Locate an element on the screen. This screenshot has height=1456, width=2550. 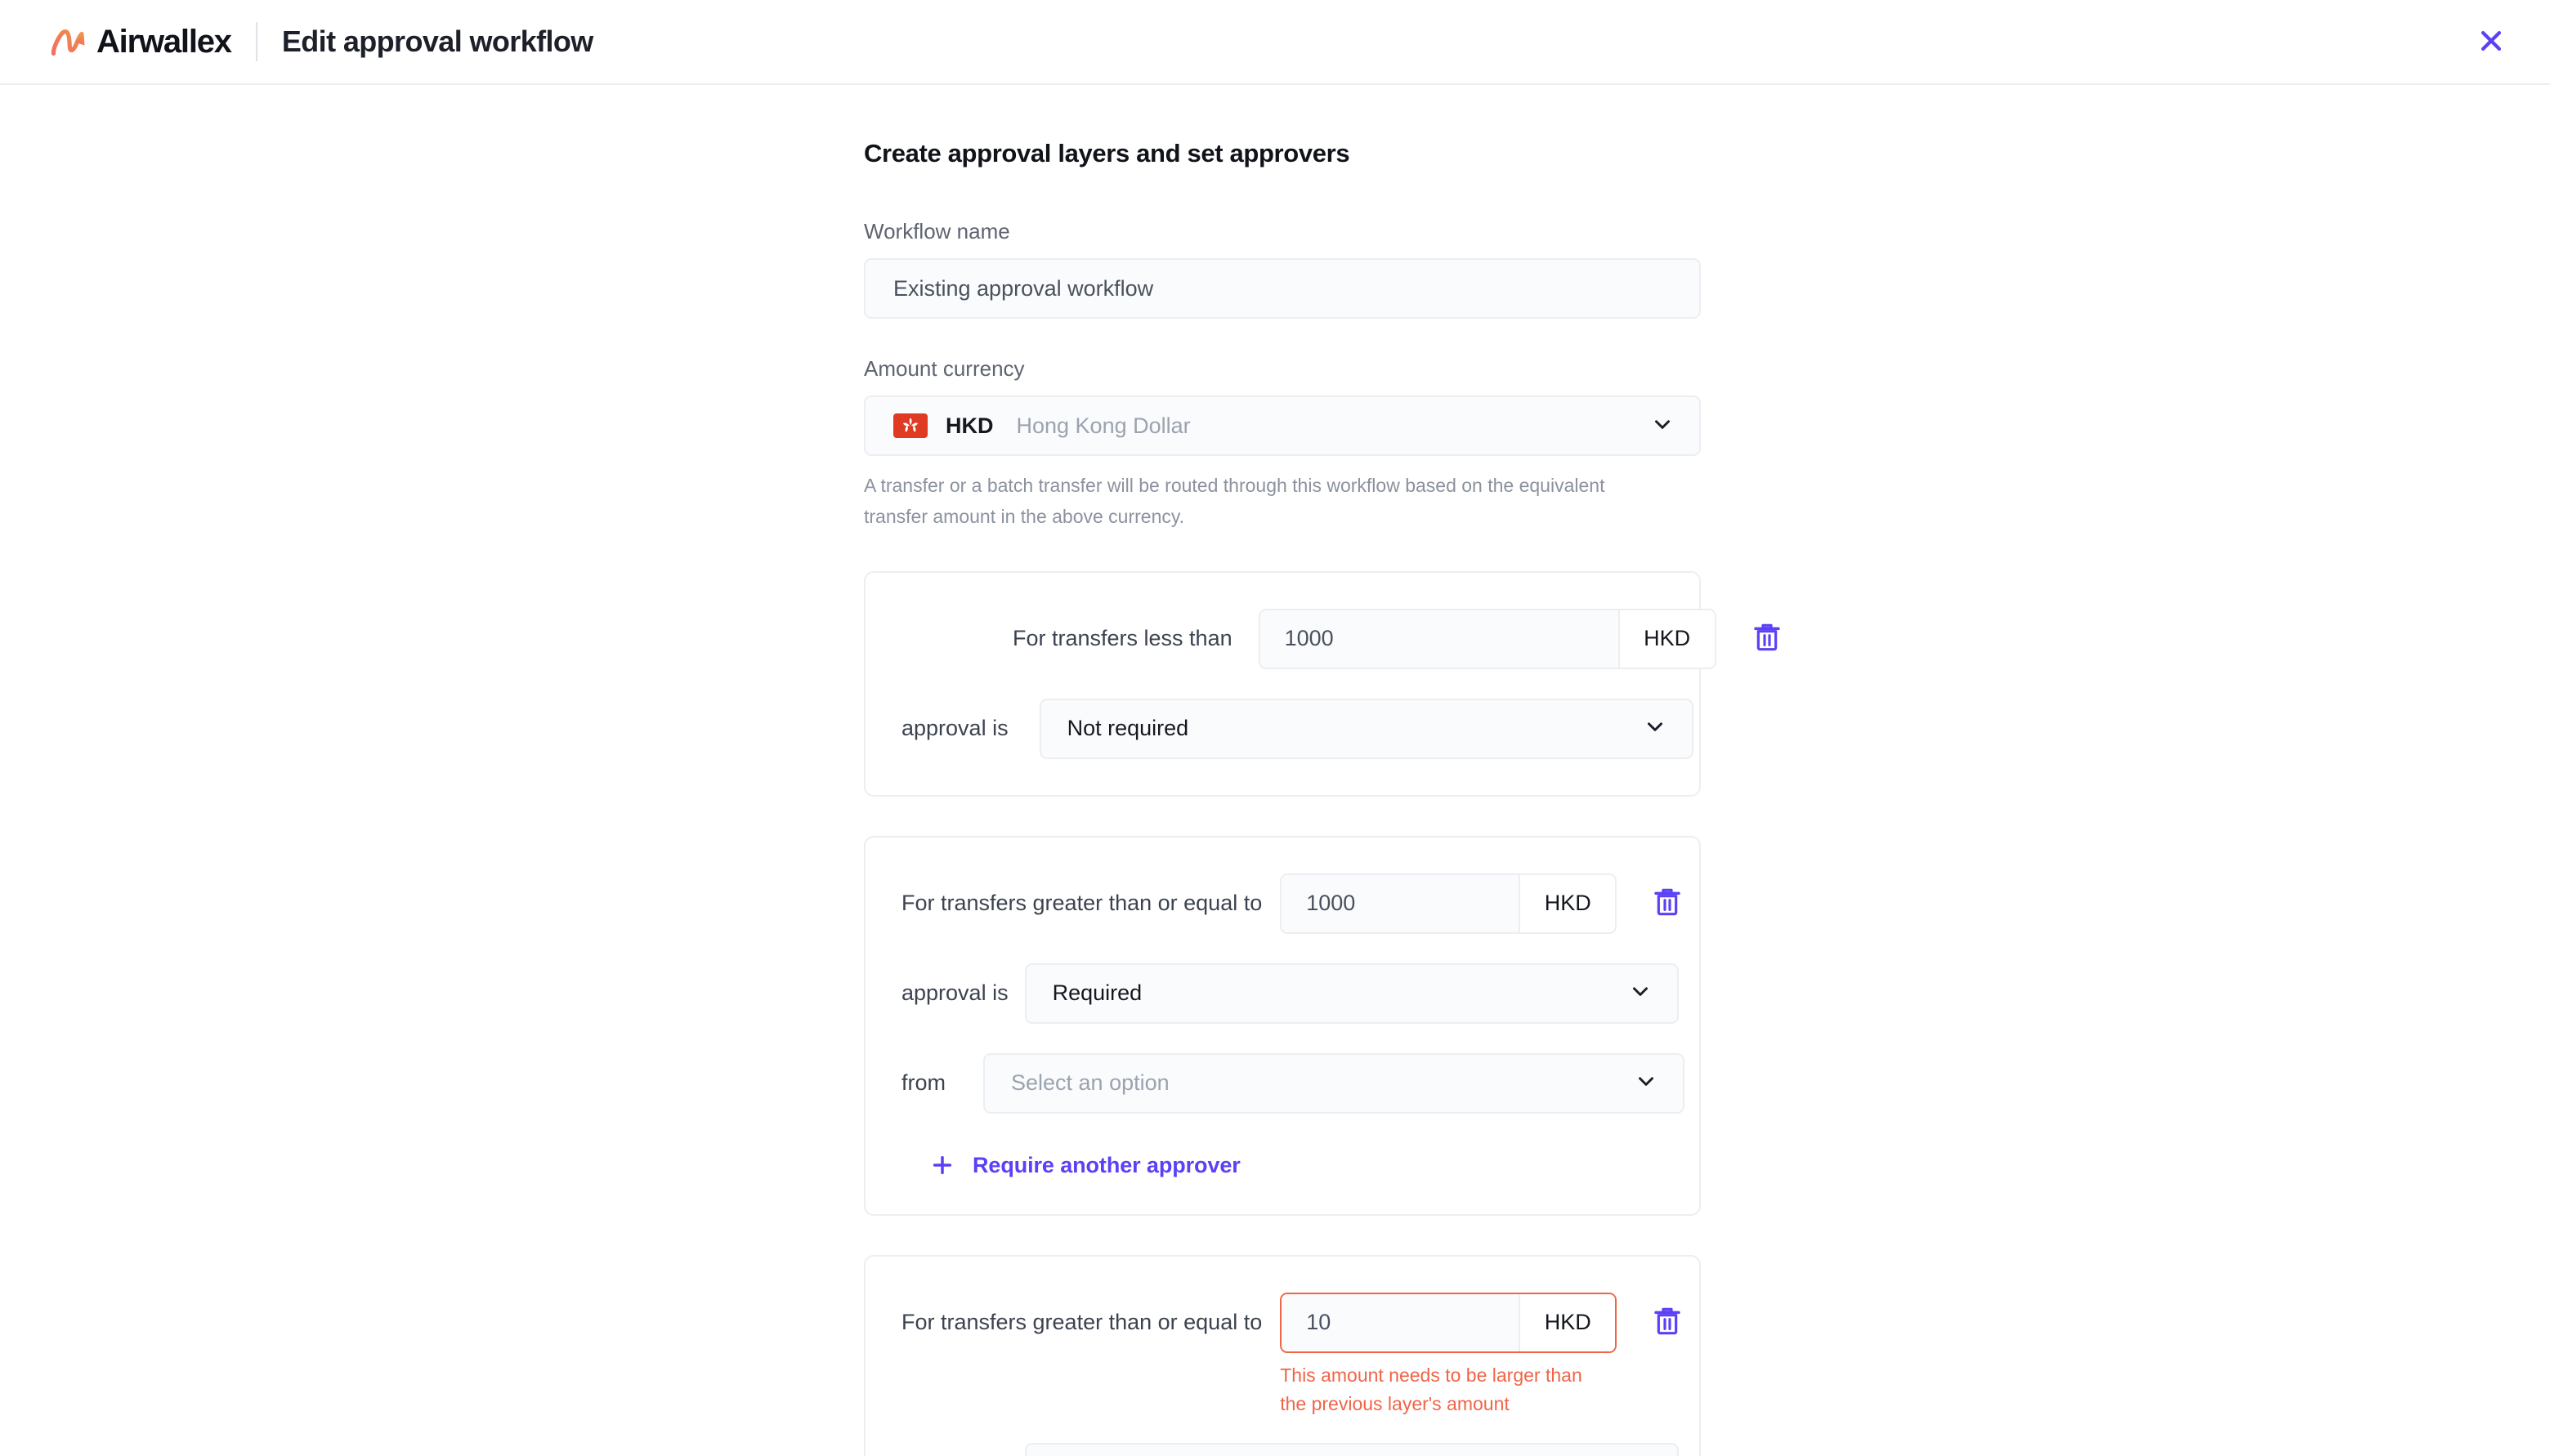
page-title: Edit approval workflow is located at coordinates (437, 41).